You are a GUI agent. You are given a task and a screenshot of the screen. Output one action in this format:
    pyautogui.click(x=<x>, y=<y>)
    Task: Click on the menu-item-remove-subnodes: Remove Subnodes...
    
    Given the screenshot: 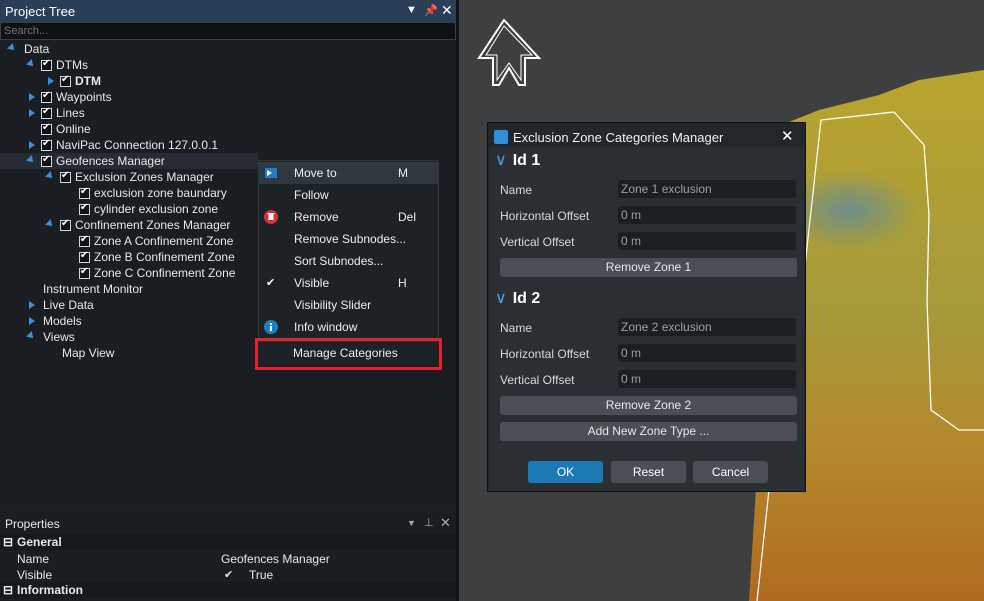 What is the action you would take?
    pyautogui.click(x=348, y=239)
    